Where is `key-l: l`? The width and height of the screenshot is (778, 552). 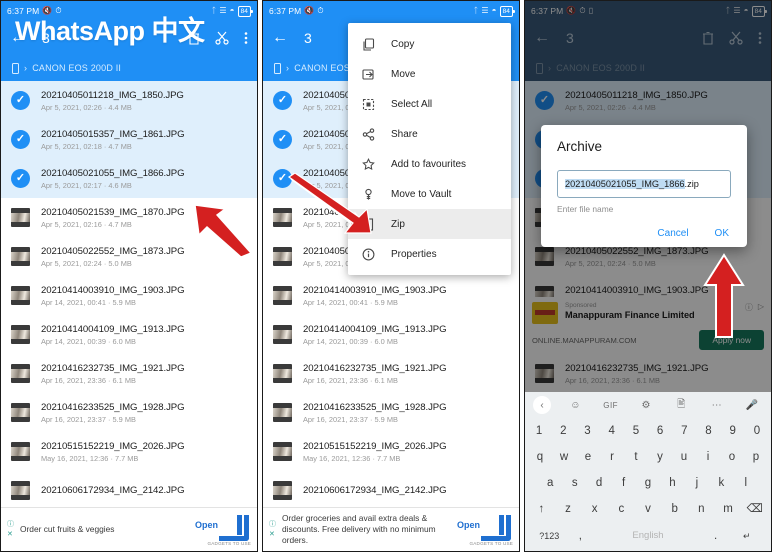
key-l: l is located at coordinates (746, 483).